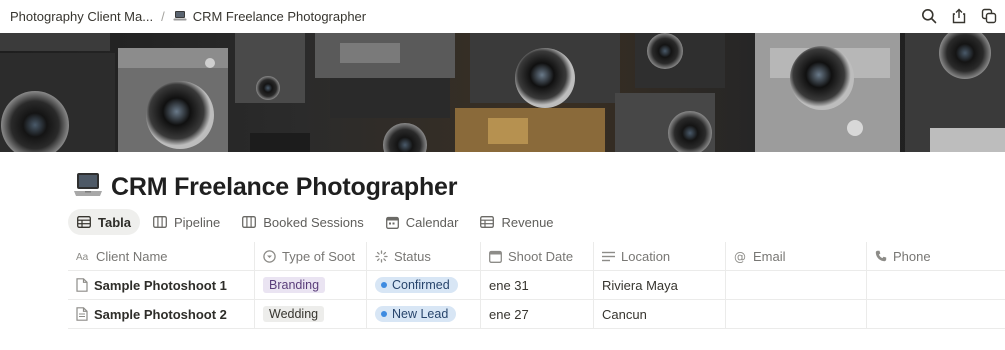  I want to click on column-header-shoot-date: Shoot Date, so click(537, 256).